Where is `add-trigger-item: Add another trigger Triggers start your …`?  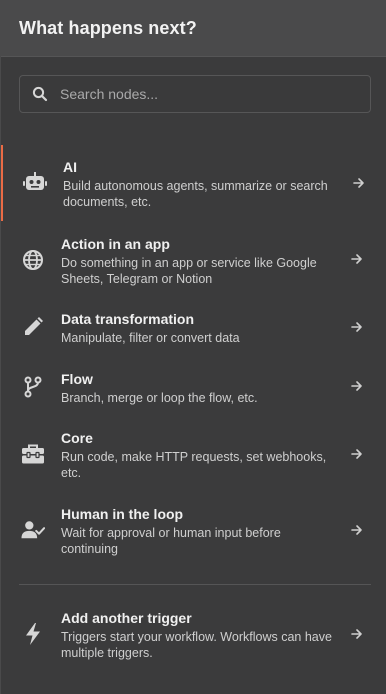
add-trigger-item: Add another trigger Triggers start your … is located at coordinates (193, 636).